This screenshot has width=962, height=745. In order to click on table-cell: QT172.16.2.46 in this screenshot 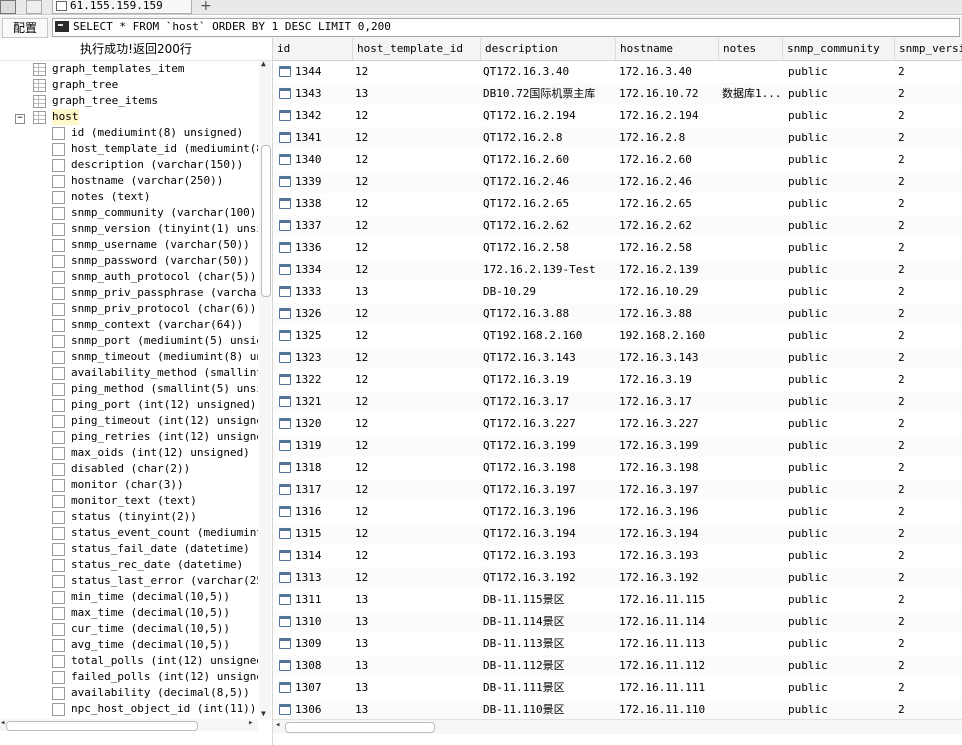, I will do `click(548, 182)`.